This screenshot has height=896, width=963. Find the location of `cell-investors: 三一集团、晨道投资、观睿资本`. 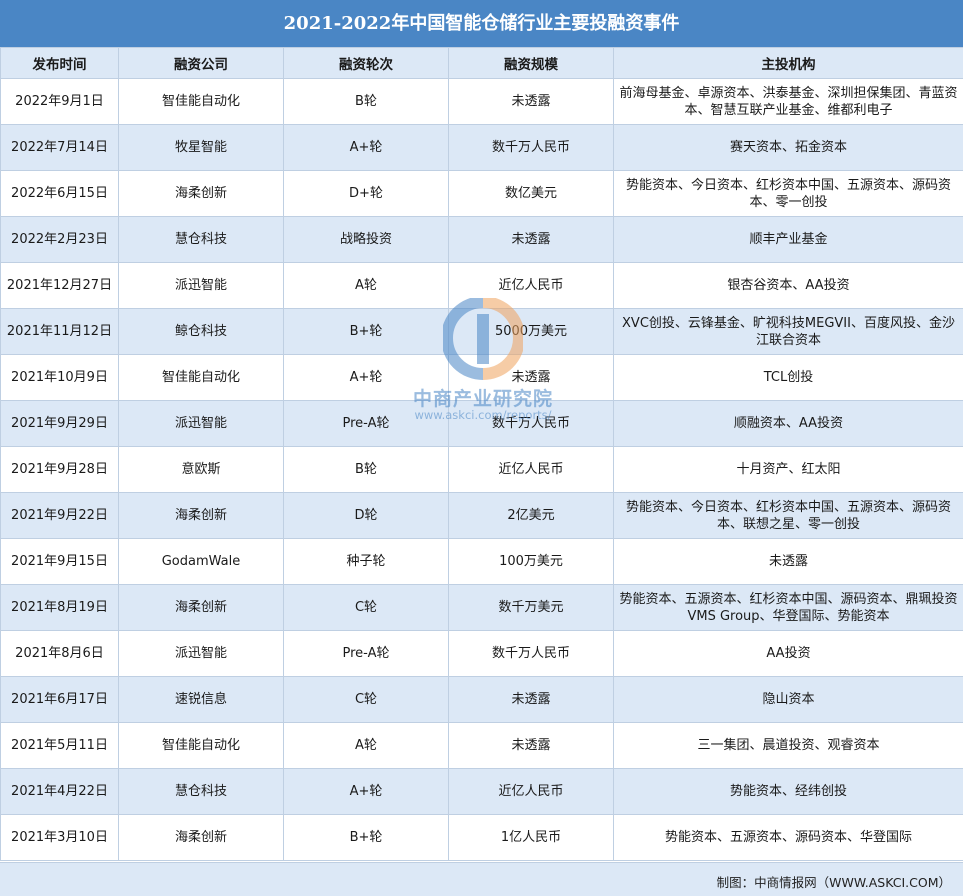

cell-investors: 三一集团、晨道投资、观睿资本 is located at coordinates (788, 746).